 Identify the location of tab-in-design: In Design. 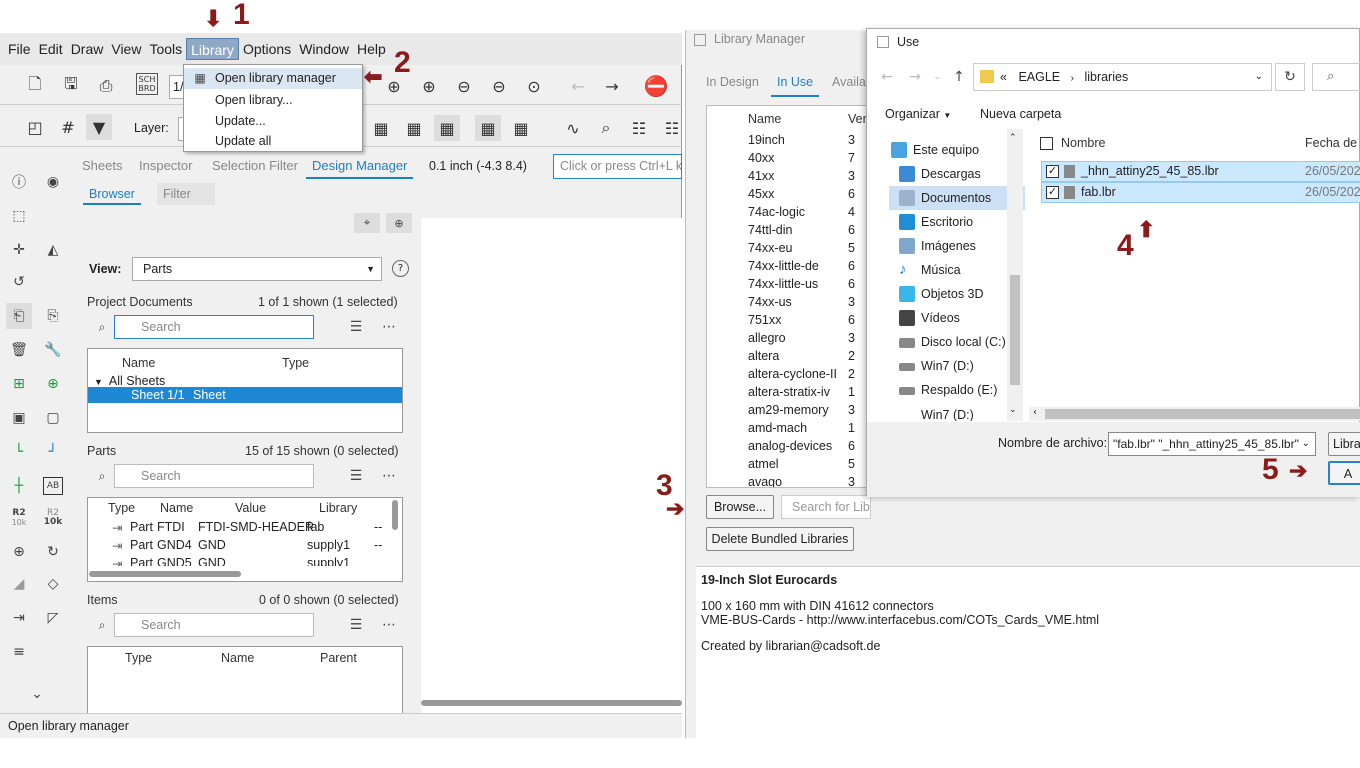
(732, 82).